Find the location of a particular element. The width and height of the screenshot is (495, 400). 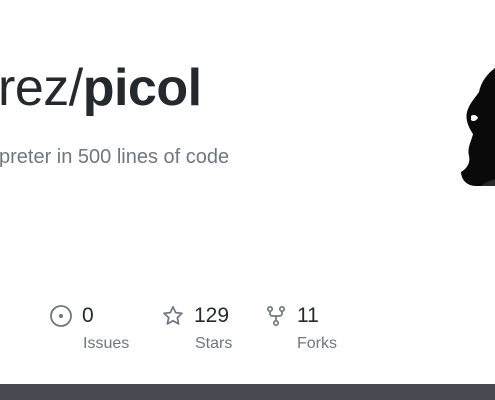

stat-forks: 11 Forks is located at coordinates (300, 326).